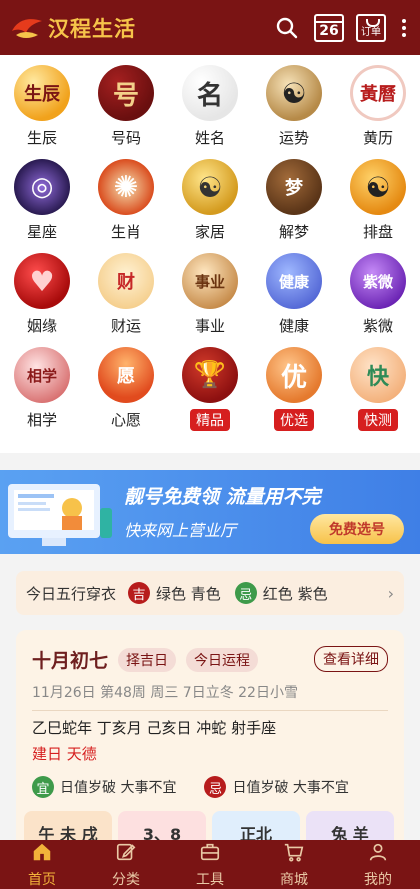 The image size is (420, 889). I want to click on grid-item-7: ☯ 家居, so click(210, 206).